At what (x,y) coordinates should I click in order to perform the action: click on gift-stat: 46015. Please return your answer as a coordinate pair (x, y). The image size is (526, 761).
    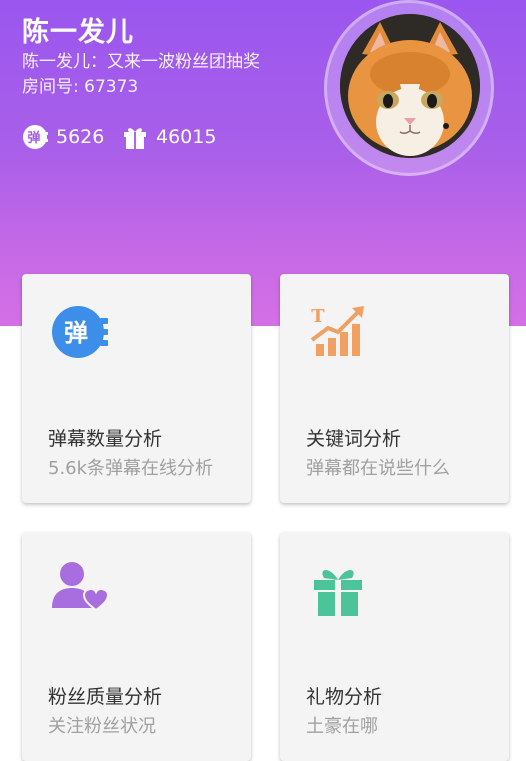
    Looking at the image, I should click on (169, 137).